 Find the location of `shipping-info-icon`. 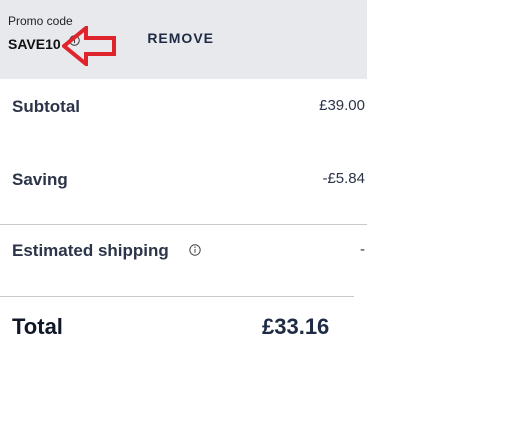

shipping-info-icon is located at coordinates (195, 250).